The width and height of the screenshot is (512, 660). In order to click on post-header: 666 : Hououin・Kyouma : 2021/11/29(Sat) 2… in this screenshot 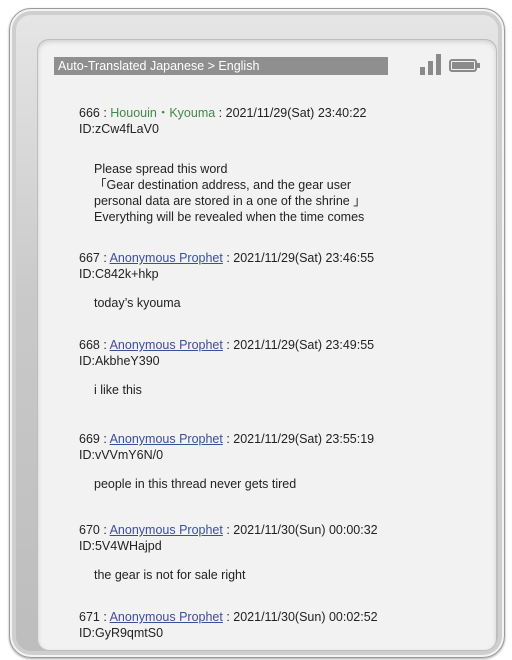, I will do `click(223, 113)`.